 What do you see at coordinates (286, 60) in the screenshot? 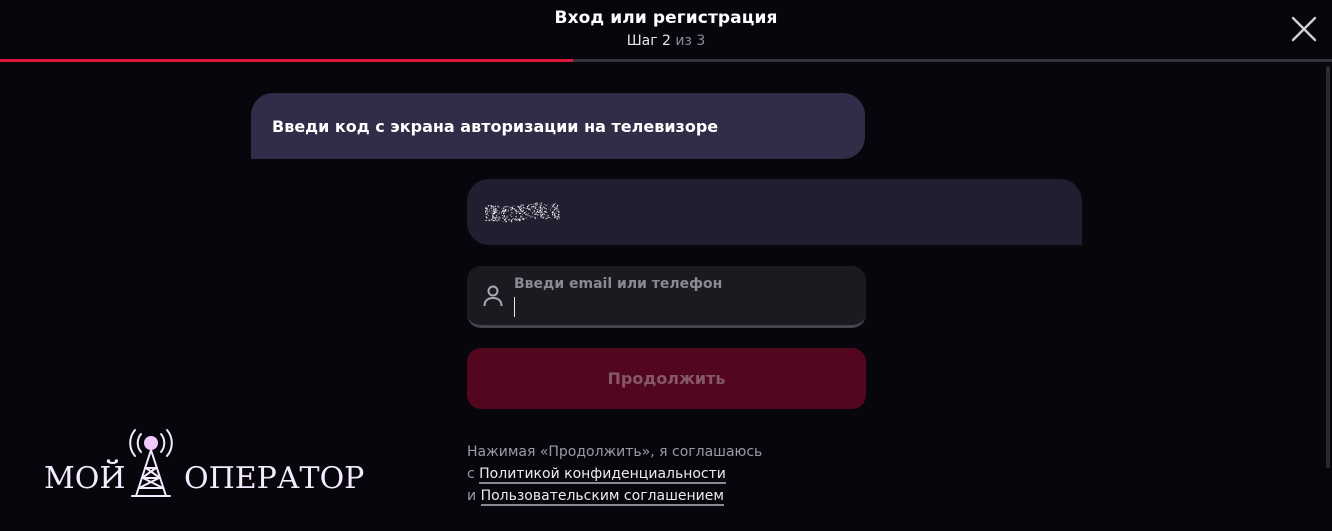
I see `progress-fill` at bounding box center [286, 60].